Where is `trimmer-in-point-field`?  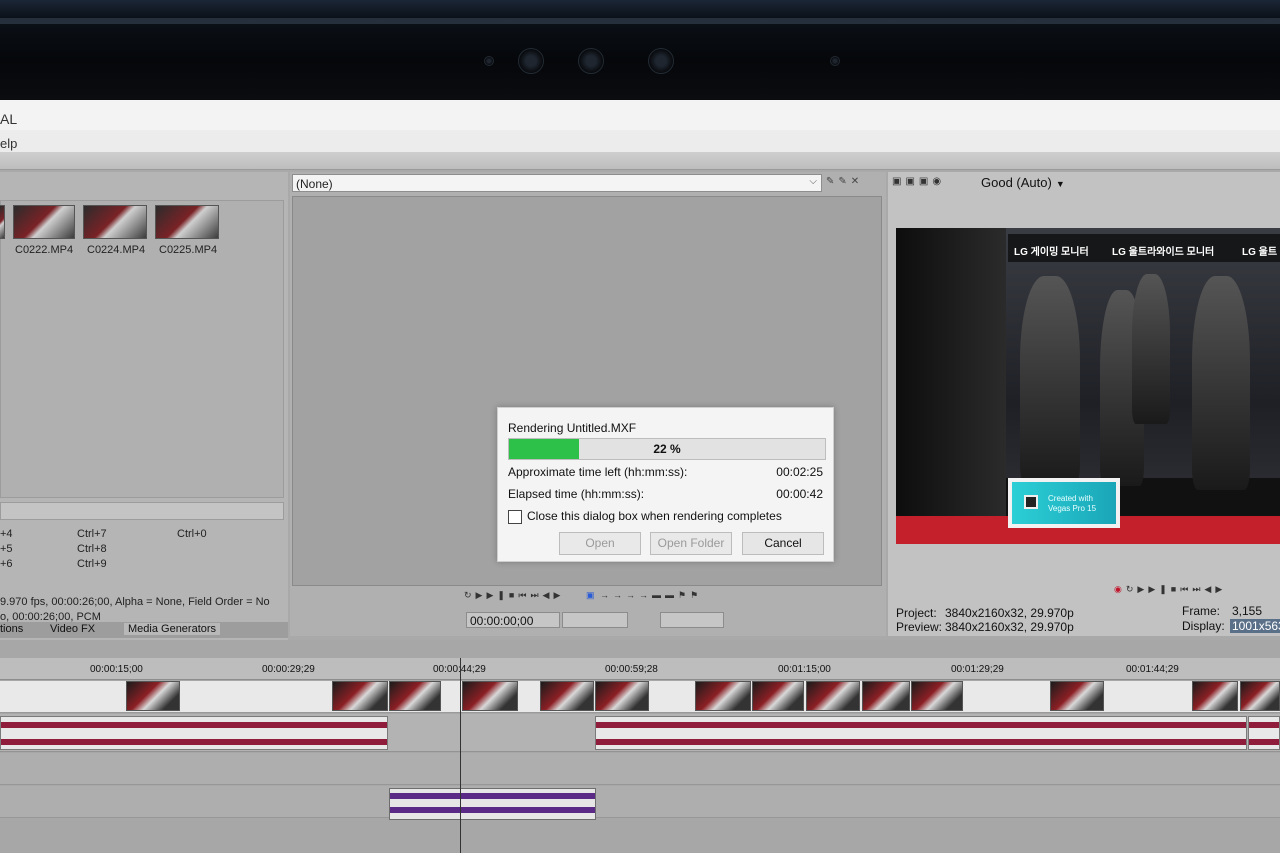
trimmer-in-point-field is located at coordinates (595, 620).